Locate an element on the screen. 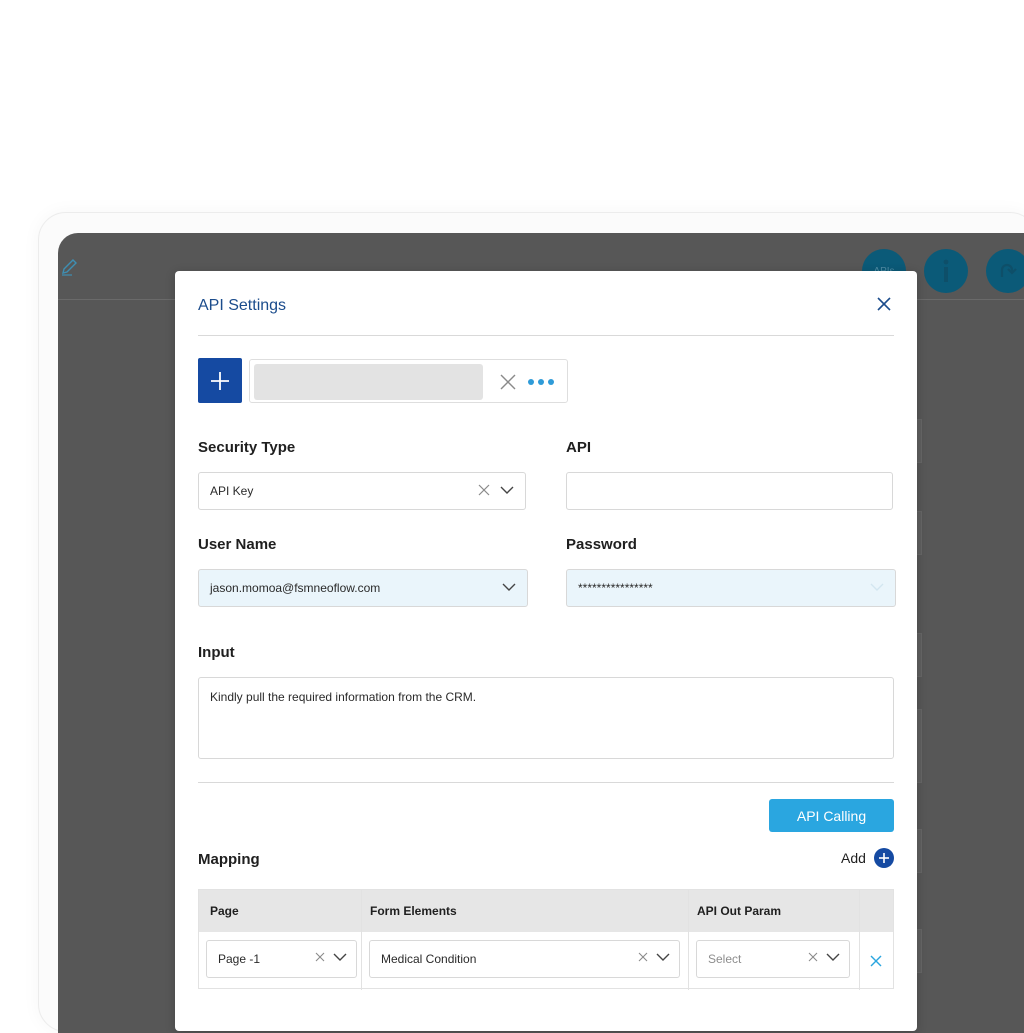  column-header-api-out-param: API Out Param is located at coordinates (739, 911).